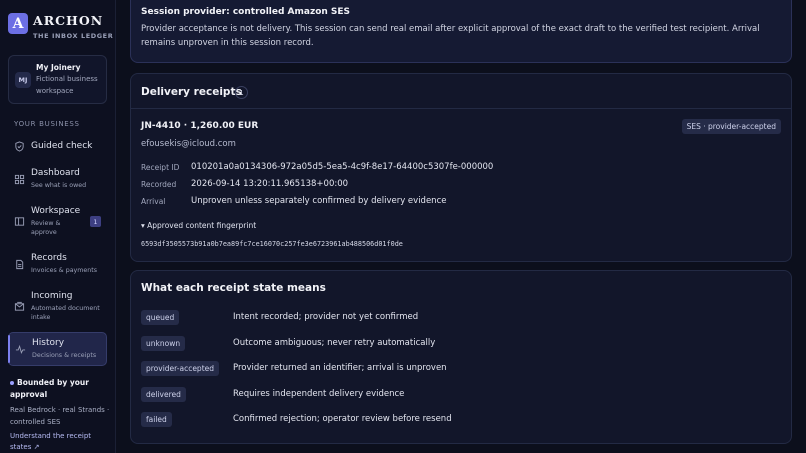 This screenshot has height=453, width=806. What do you see at coordinates (156, 419) in the screenshot?
I see `state-chip-failed: failed` at bounding box center [156, 419].